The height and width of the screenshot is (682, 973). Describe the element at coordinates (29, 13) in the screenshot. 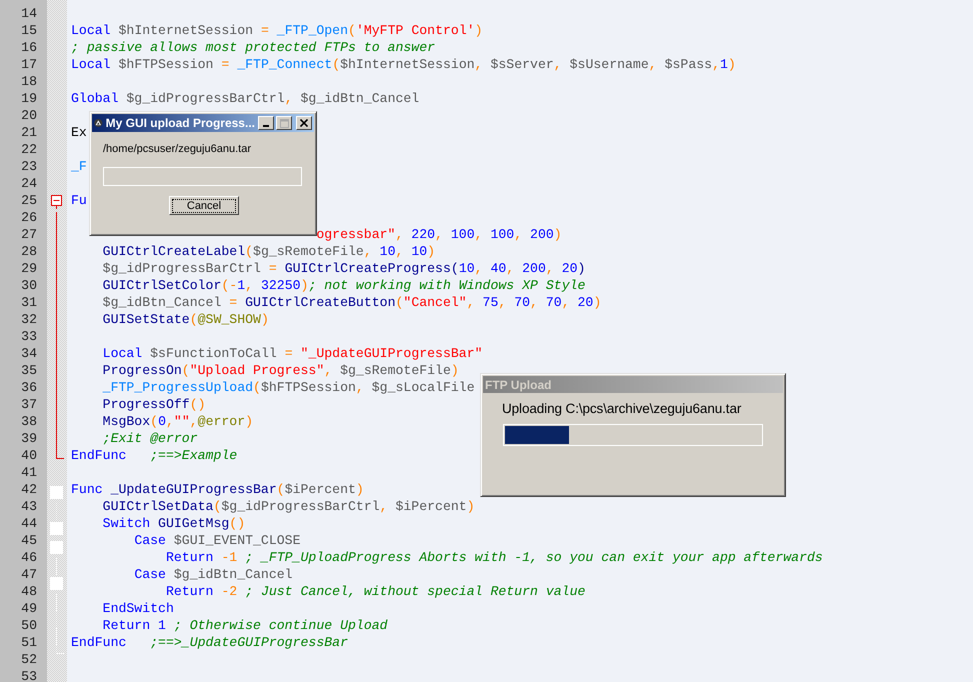

I see `line-number: 14` at that location.